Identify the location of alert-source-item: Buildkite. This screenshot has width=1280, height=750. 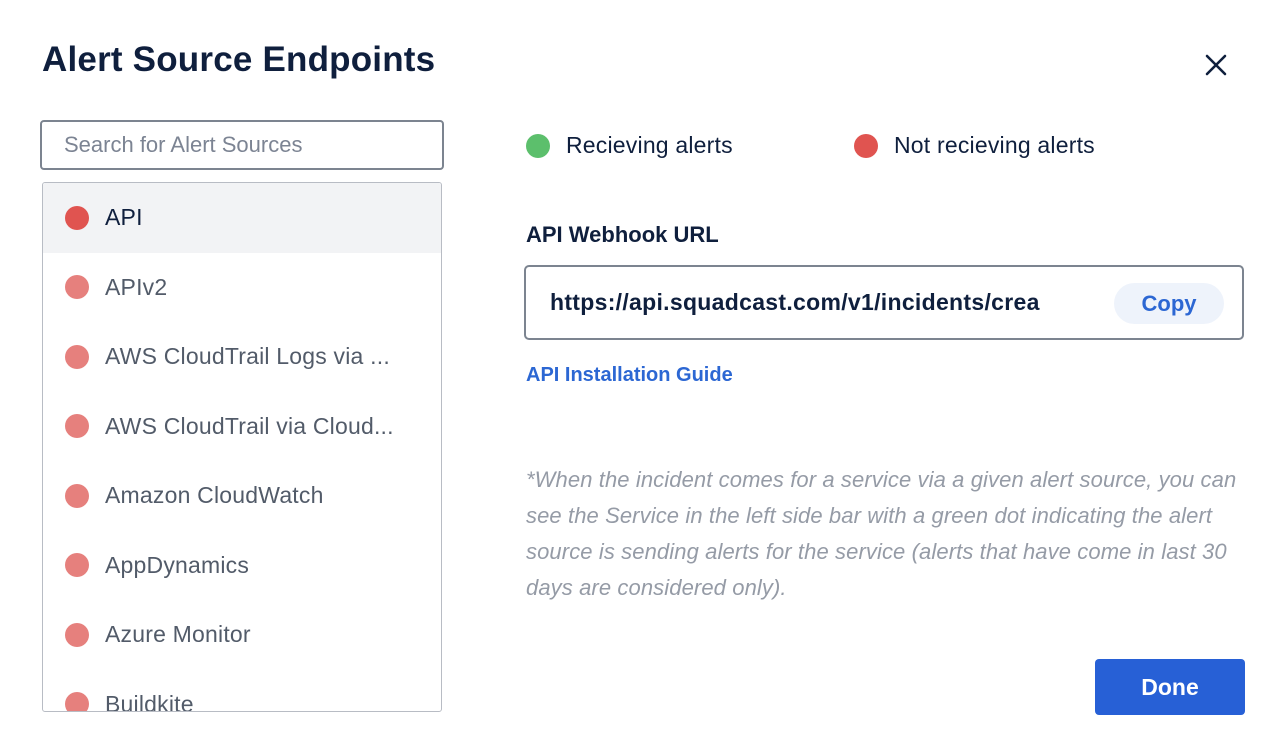
(242, 691).